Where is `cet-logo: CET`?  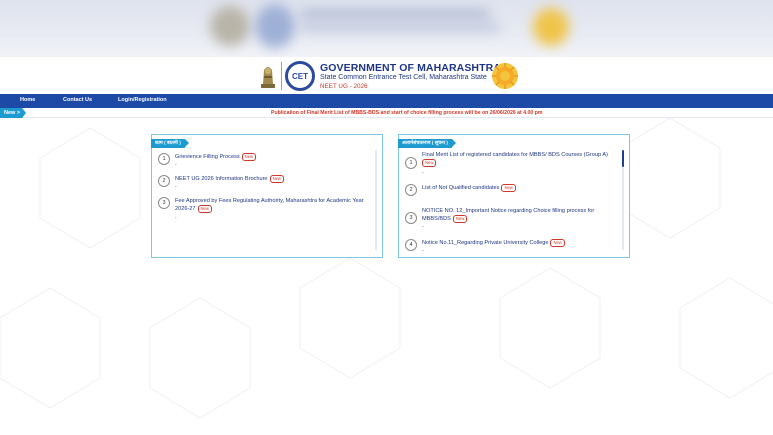
cet-logo: CET is located at coordinates (300, 76).